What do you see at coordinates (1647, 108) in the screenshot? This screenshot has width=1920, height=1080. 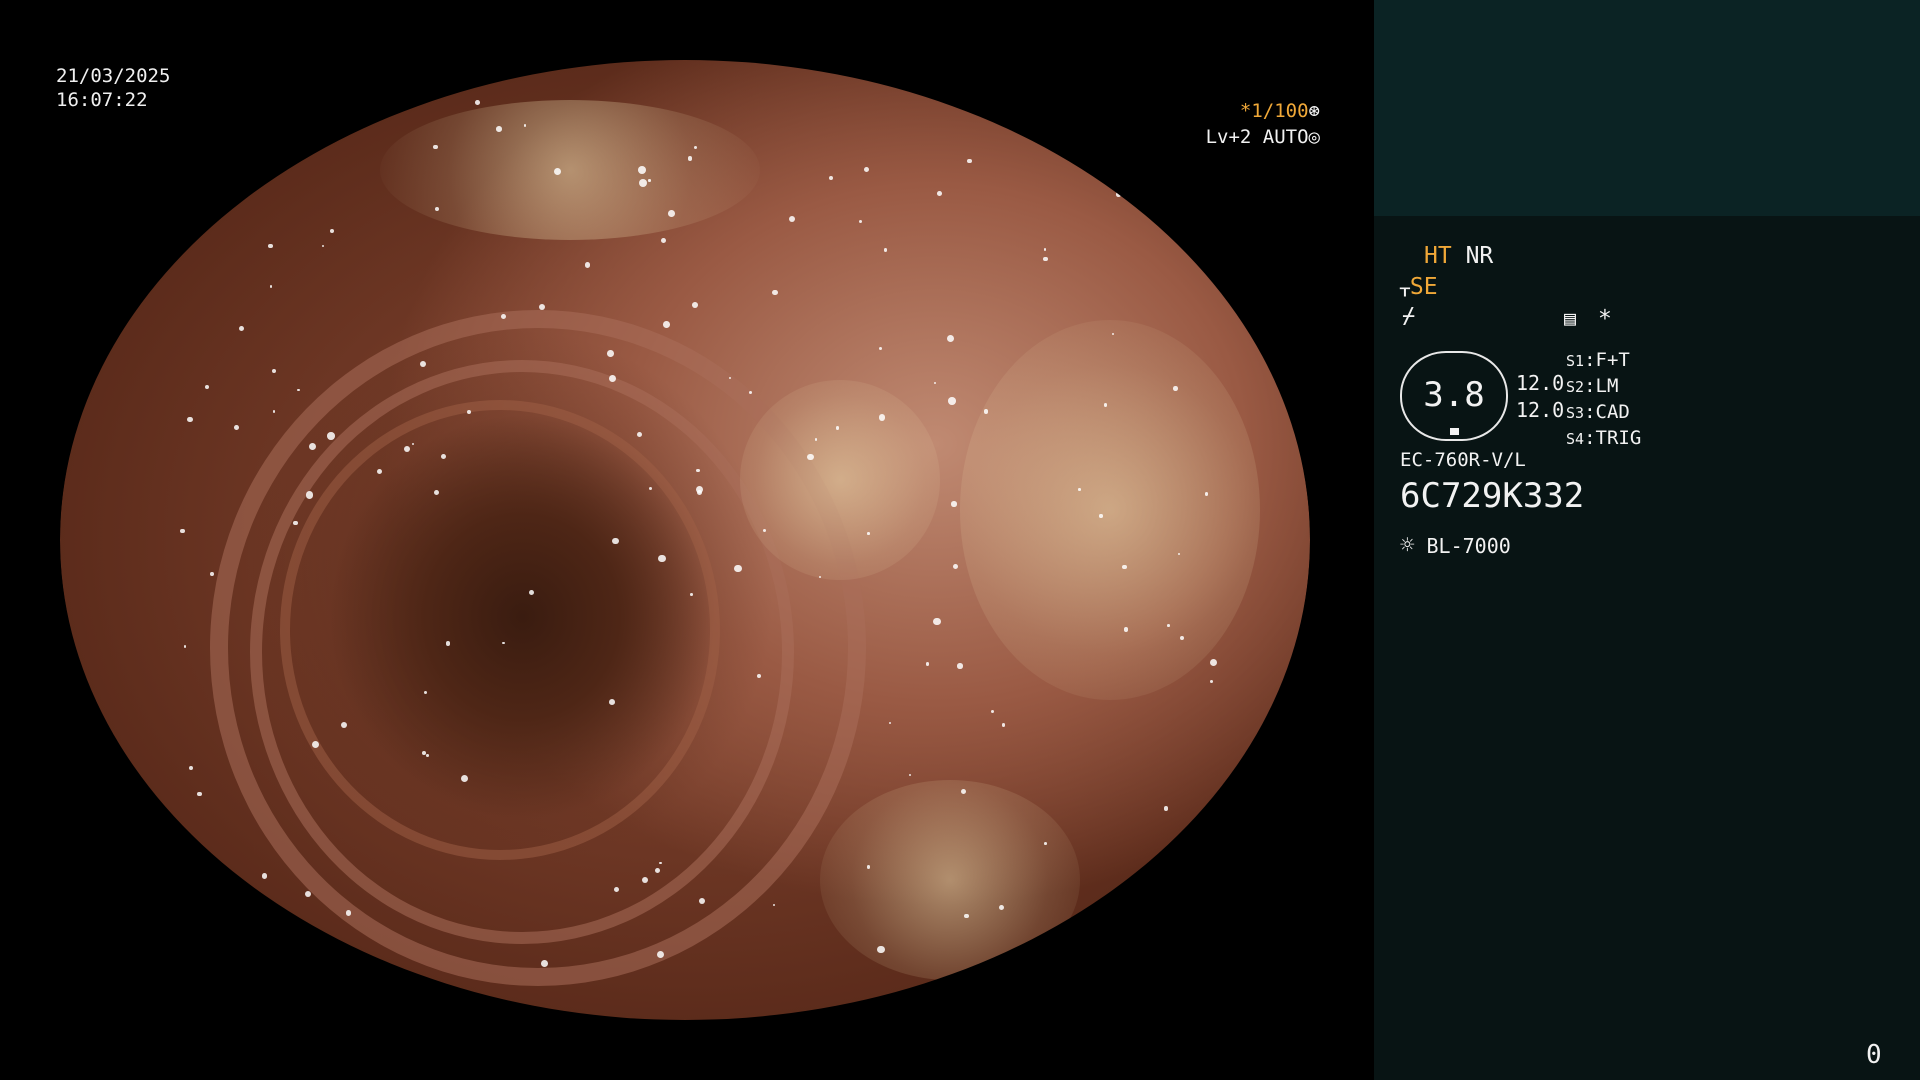 I see `panel-header` at bounding box center [1647, 108].